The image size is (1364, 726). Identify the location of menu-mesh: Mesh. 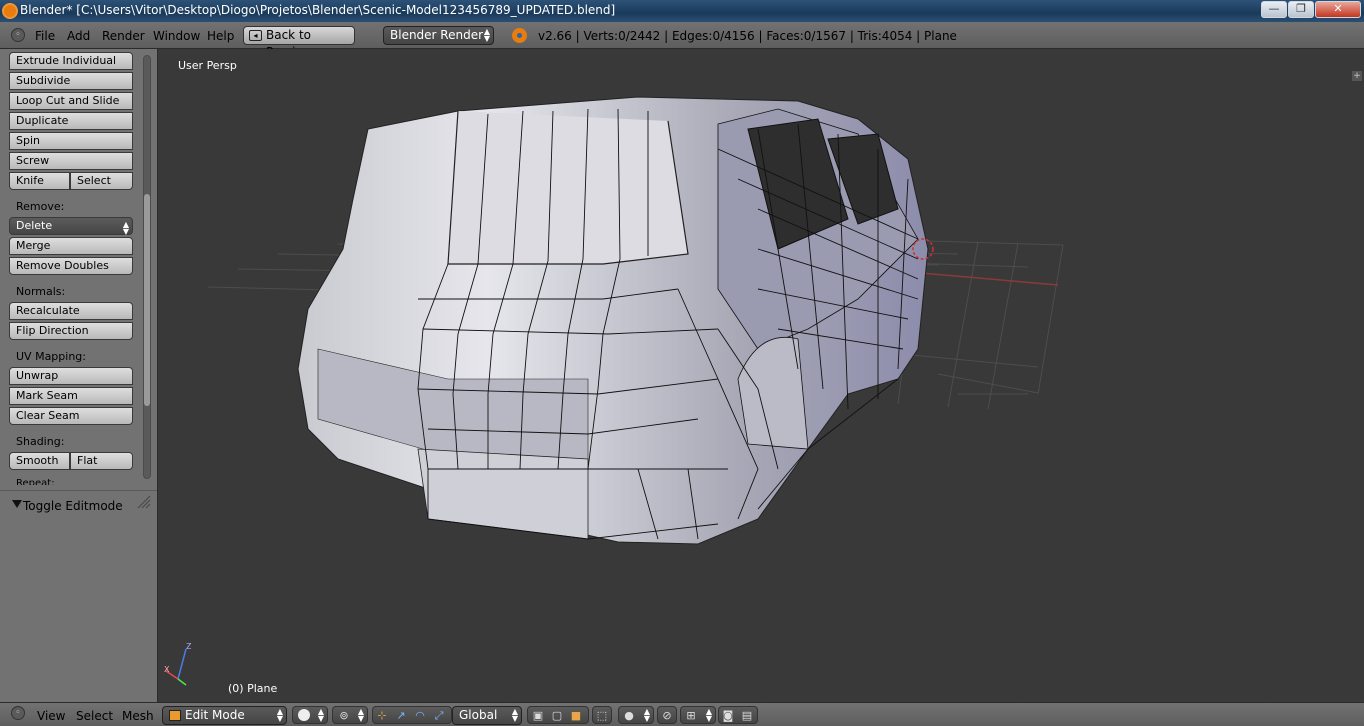
(138, 716).